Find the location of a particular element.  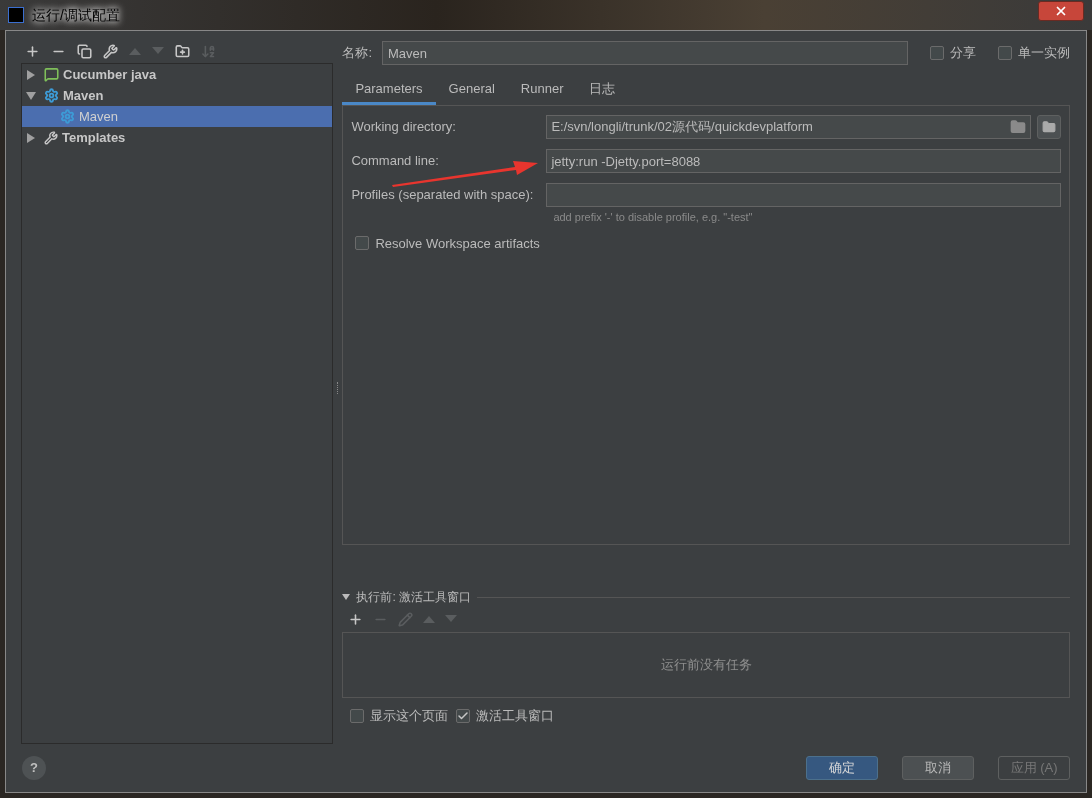

close-icon is located at coordinates (1061, 11).